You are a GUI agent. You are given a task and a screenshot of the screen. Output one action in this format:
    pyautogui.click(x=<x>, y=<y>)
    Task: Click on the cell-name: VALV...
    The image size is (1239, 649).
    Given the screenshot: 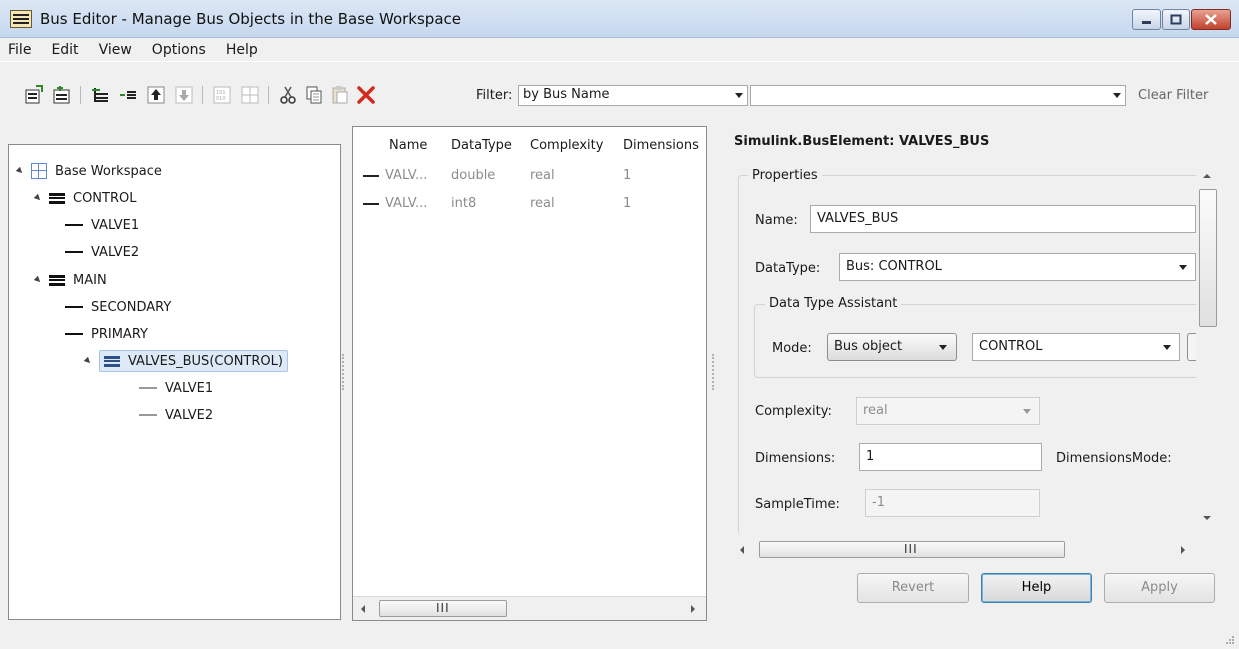 What is the action you would take?
    pyautogui.click(x=406, y=175)
    